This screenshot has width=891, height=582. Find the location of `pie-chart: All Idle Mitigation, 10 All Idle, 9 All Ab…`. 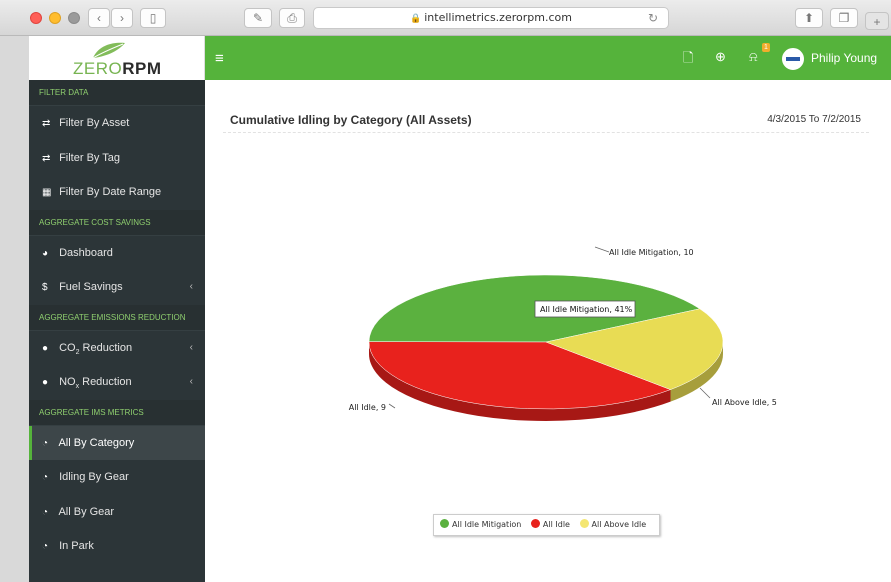

pie-chart: All Idle Mitigation, 10 All Idle, 9 All Ab… is located at coordinates (563, 333).